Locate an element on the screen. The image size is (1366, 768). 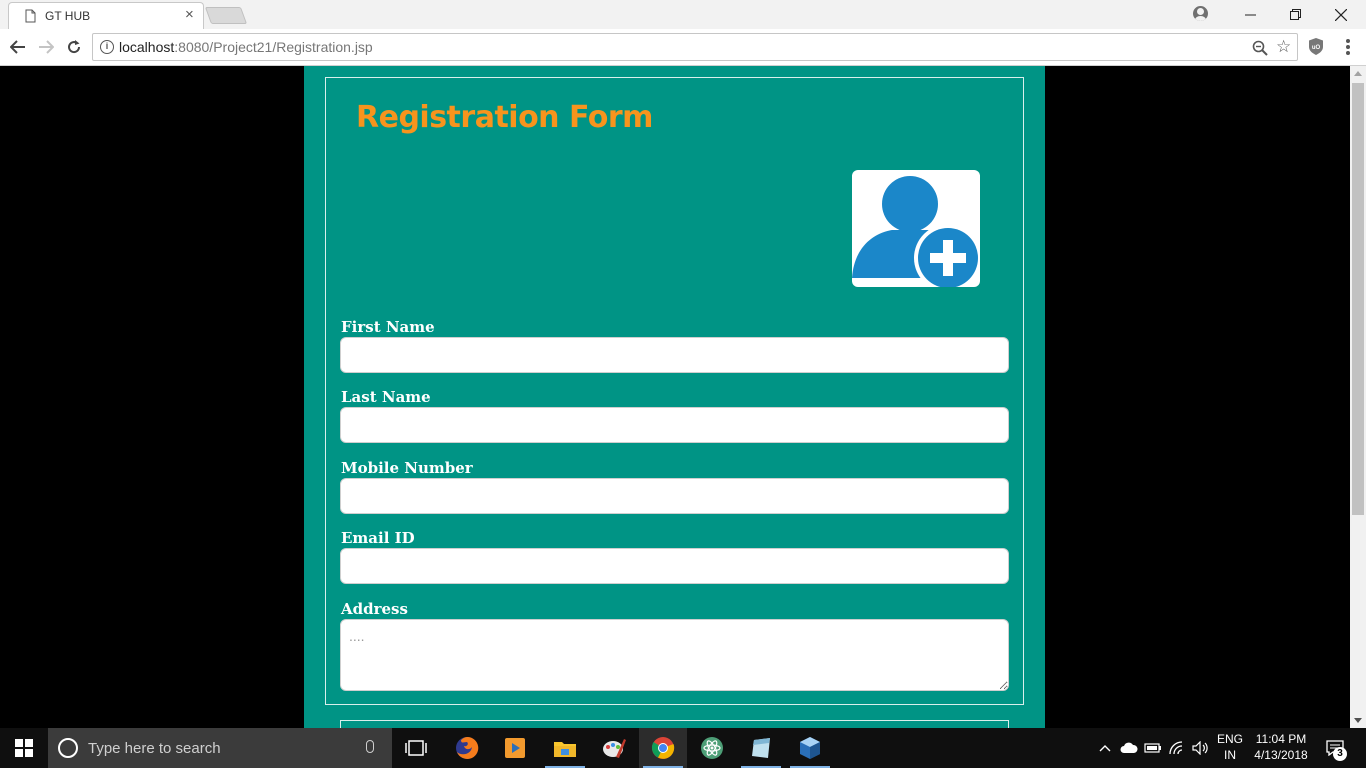
new-tab-button is located at coordinates (226, 15).